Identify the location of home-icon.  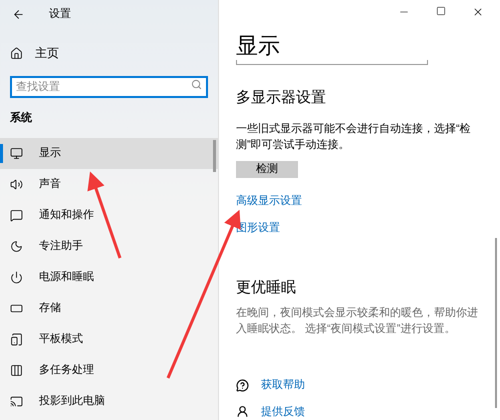
(16, 53).